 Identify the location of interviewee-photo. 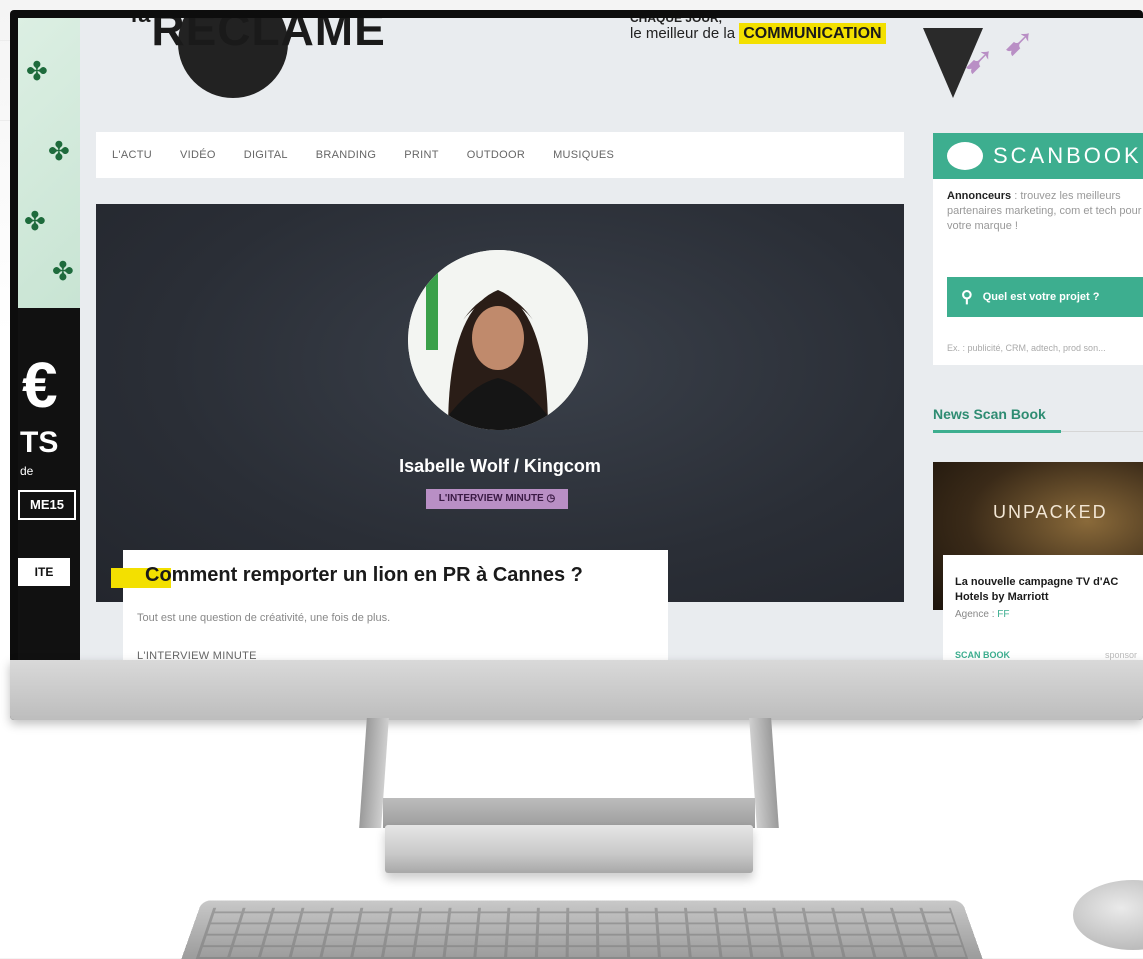
(498, 340).